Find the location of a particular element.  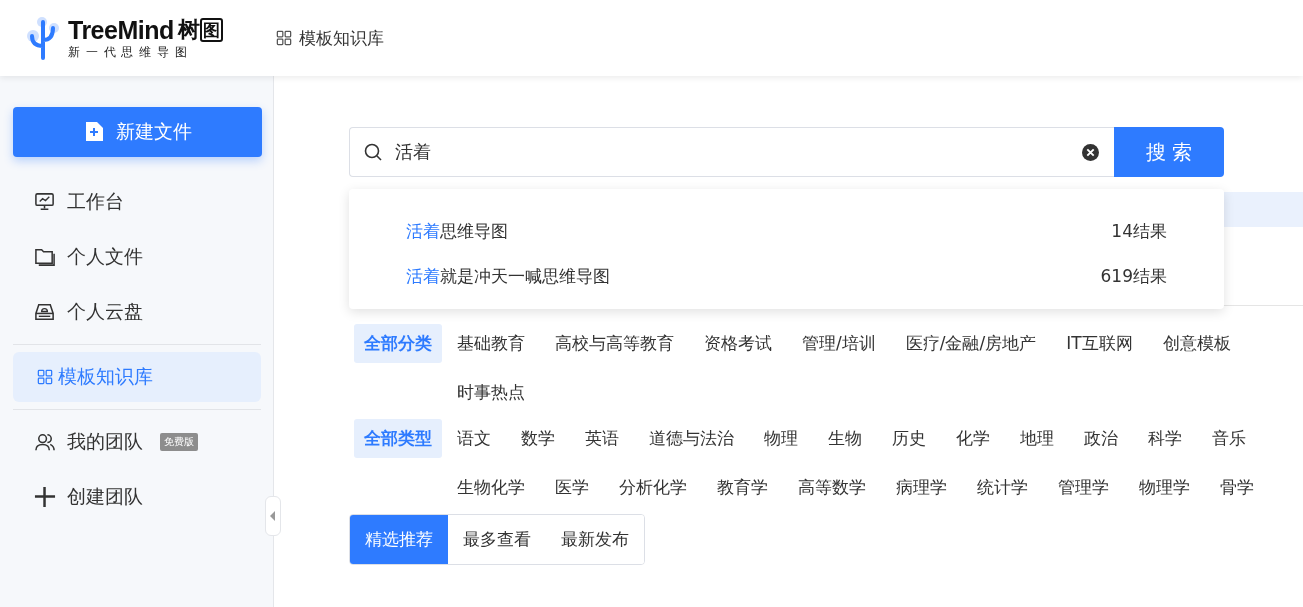

filter-option: 音乐 is located at coordinates (1229, 438).